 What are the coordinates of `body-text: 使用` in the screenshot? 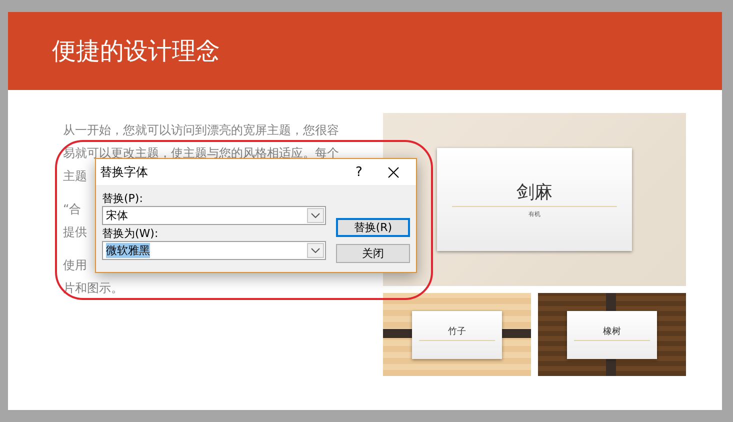 It's located at (75, 265).